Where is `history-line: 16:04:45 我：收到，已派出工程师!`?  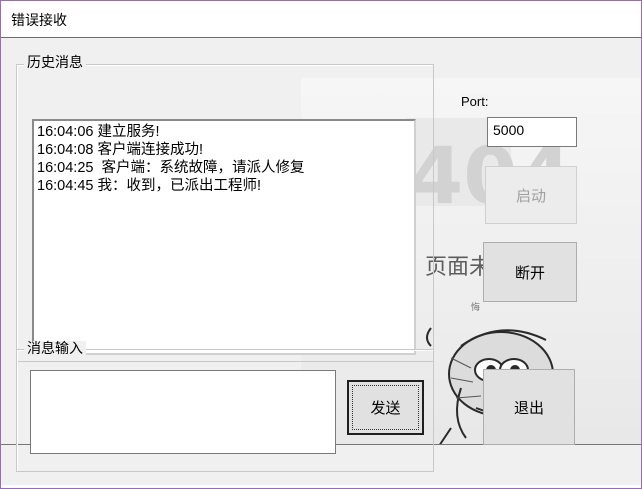 history-line: 16:04:45 我：收到，已派出工程师! is located at coordinates (149, 186).